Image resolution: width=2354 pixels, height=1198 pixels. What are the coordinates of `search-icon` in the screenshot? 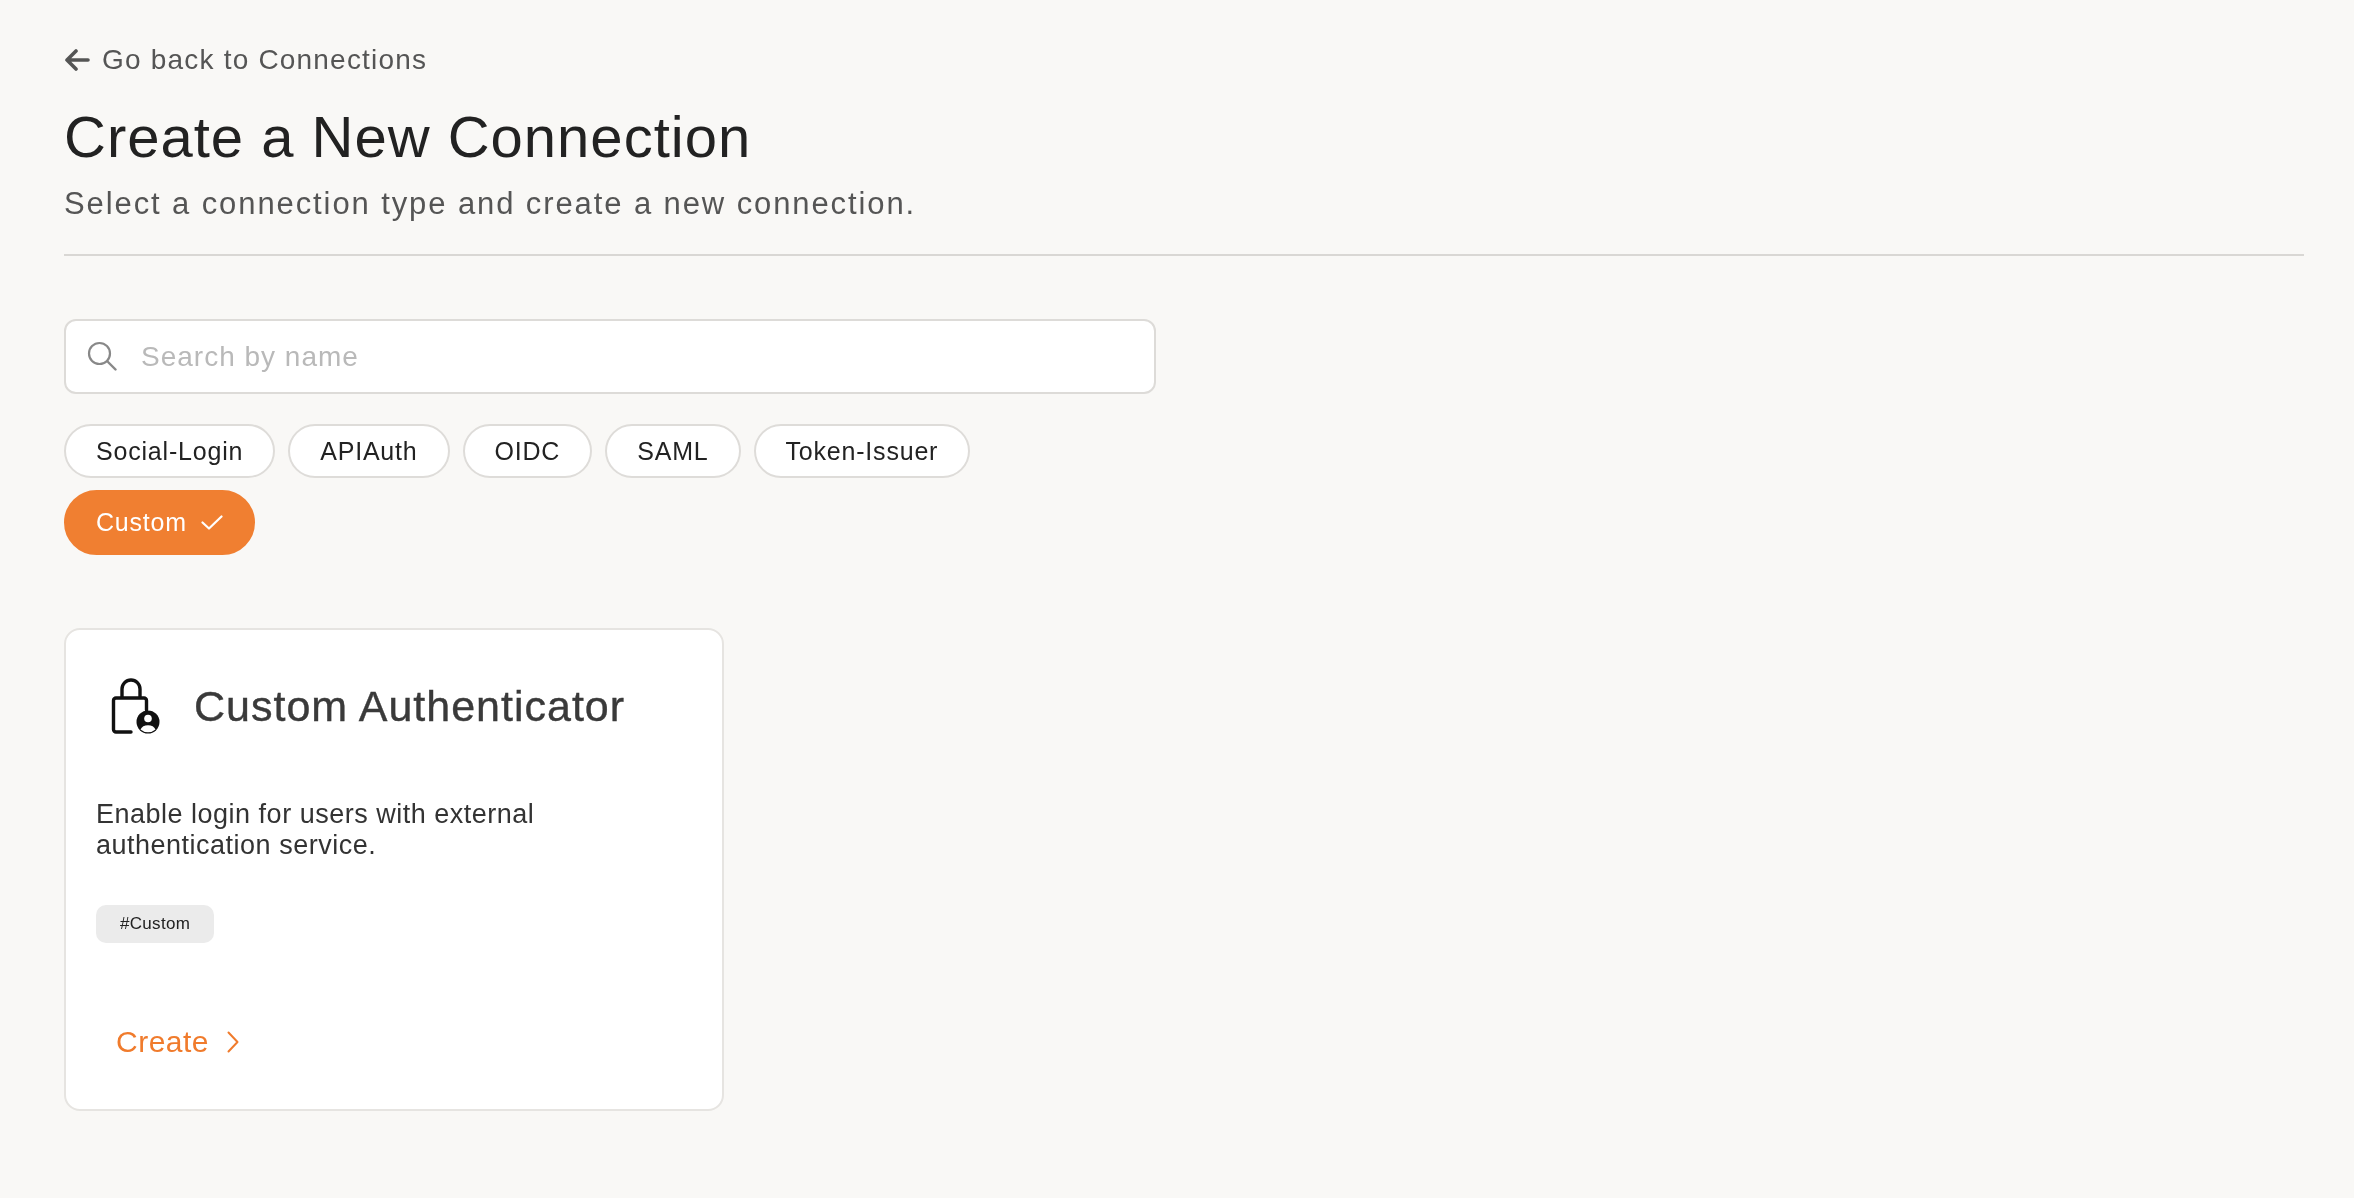 It's located at (102, 356).